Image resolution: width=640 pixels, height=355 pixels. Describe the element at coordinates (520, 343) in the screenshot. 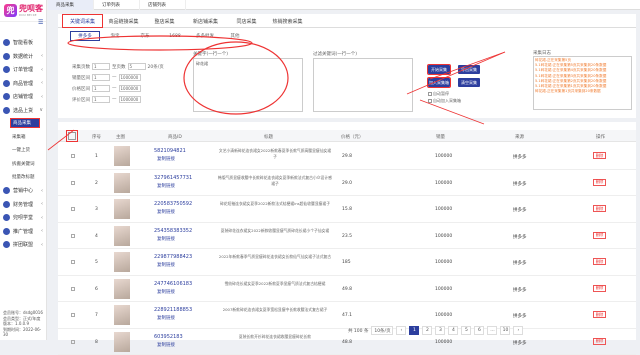

I see `product-source: 拼多多` at that location.